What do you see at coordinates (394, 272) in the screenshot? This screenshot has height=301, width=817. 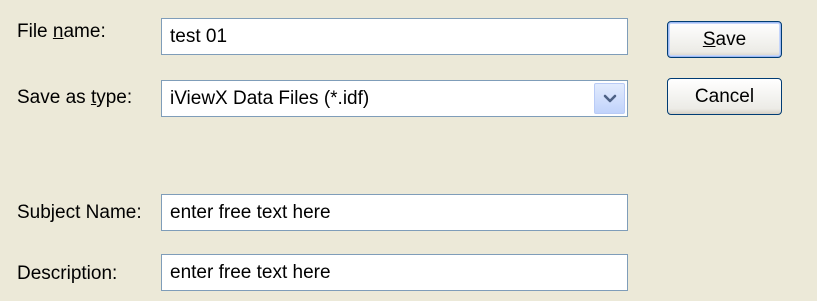 I see `description-input: enter free text here` at bounding box center [394, 272].